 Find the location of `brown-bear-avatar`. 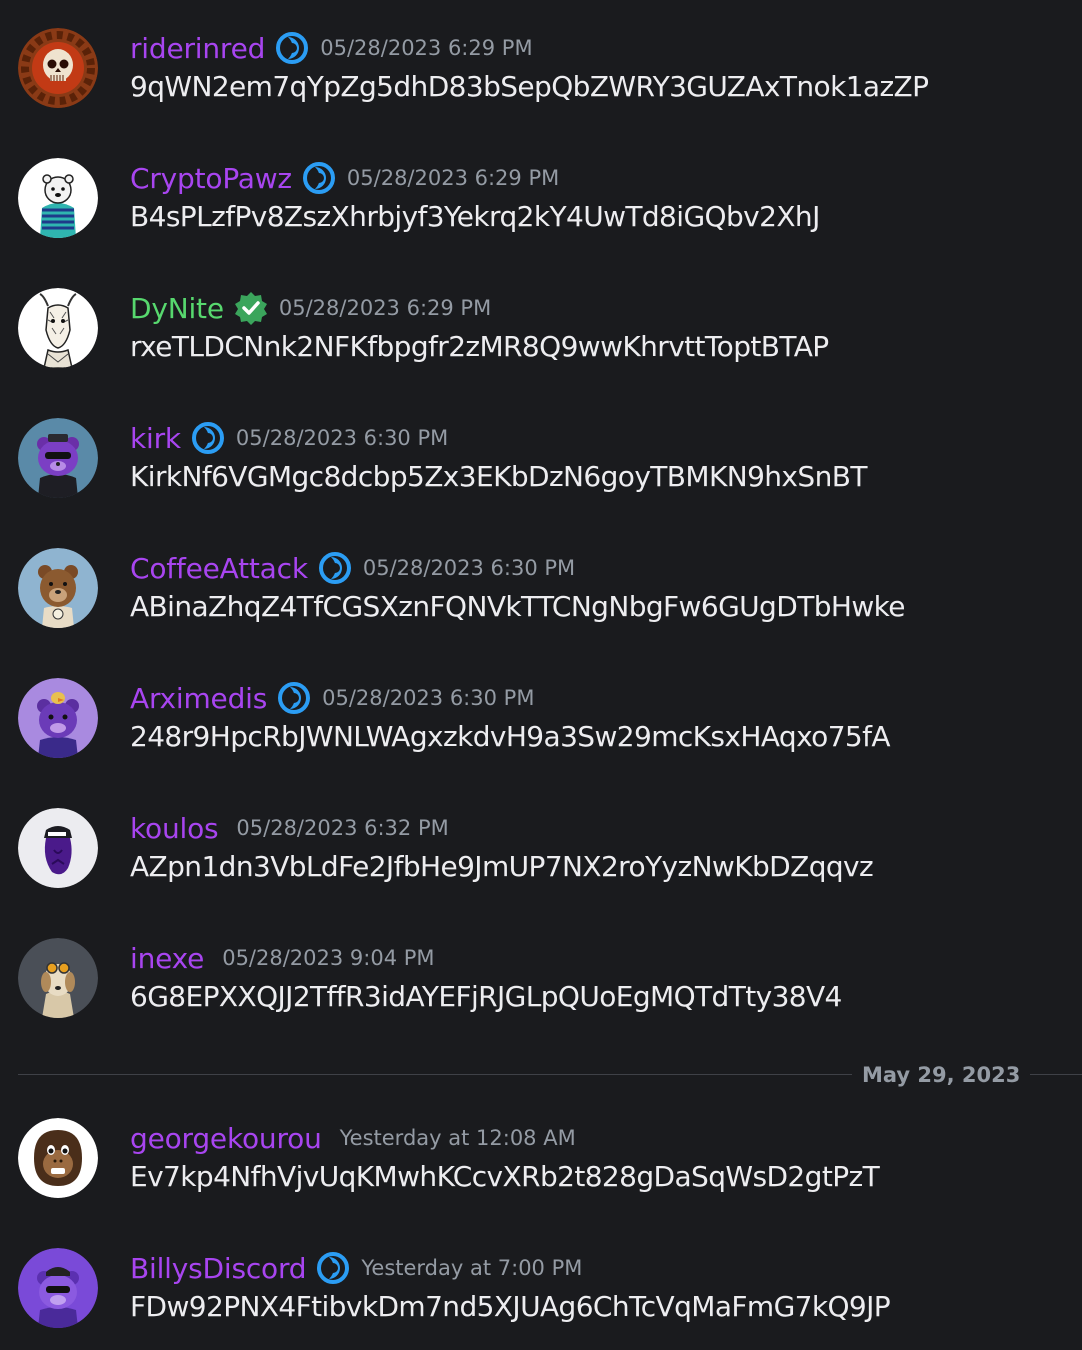

brown-bear-avatar is located at coordinates (58, 588).